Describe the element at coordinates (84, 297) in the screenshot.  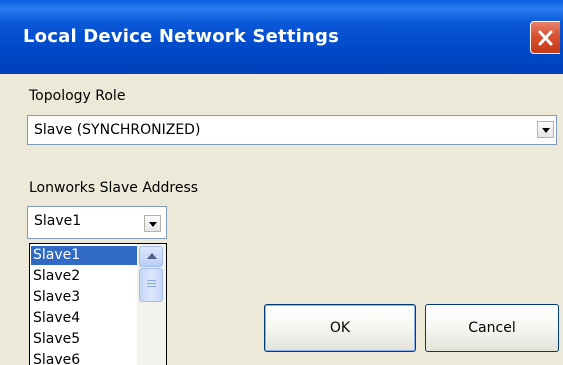
I see `list-item: Slave3` at that location.